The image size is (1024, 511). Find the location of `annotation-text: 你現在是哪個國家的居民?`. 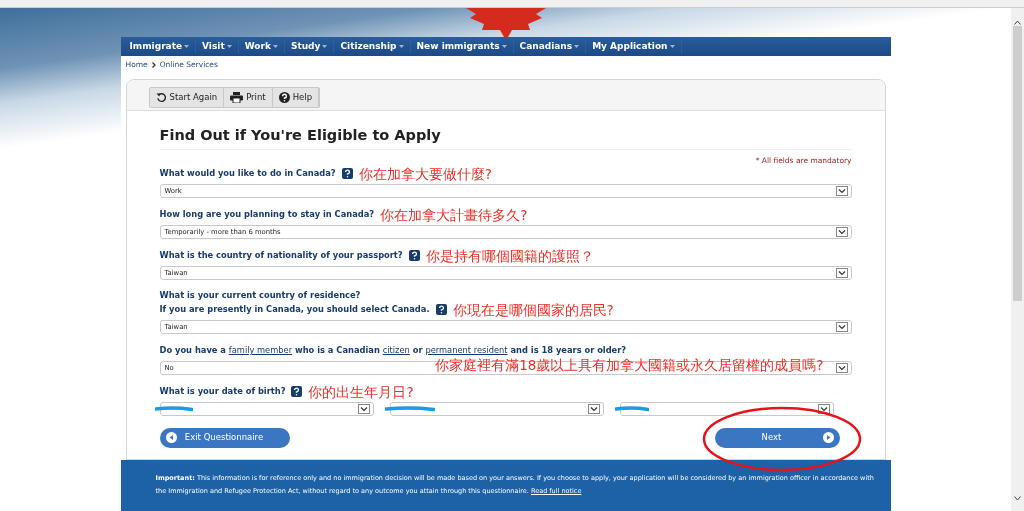

annotation-text: 你現在是哪個國家的居民? is located at coordinates (533, 309).